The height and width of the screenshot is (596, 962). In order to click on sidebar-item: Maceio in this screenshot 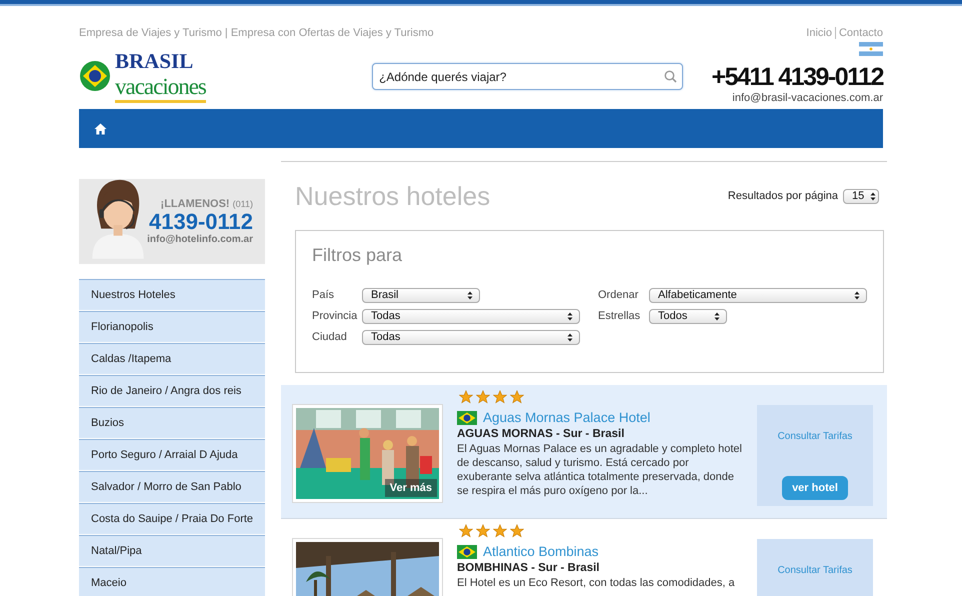, I will do `click(172, 581)`.